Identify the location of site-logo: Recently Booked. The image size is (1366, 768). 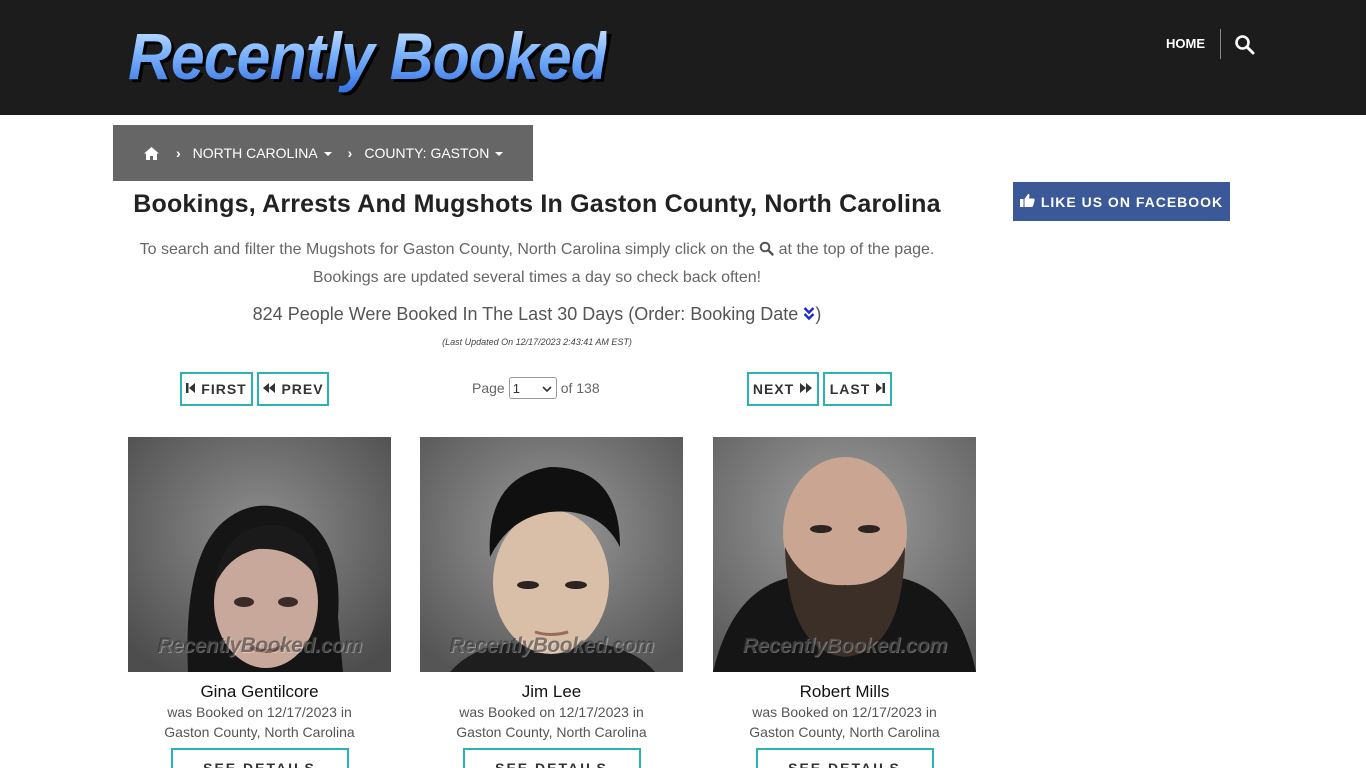
(368, 56).